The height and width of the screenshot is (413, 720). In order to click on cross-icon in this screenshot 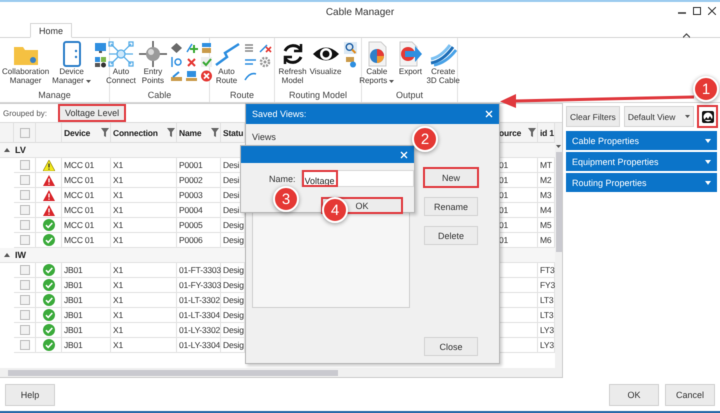, I will do `click(265, 48)`.